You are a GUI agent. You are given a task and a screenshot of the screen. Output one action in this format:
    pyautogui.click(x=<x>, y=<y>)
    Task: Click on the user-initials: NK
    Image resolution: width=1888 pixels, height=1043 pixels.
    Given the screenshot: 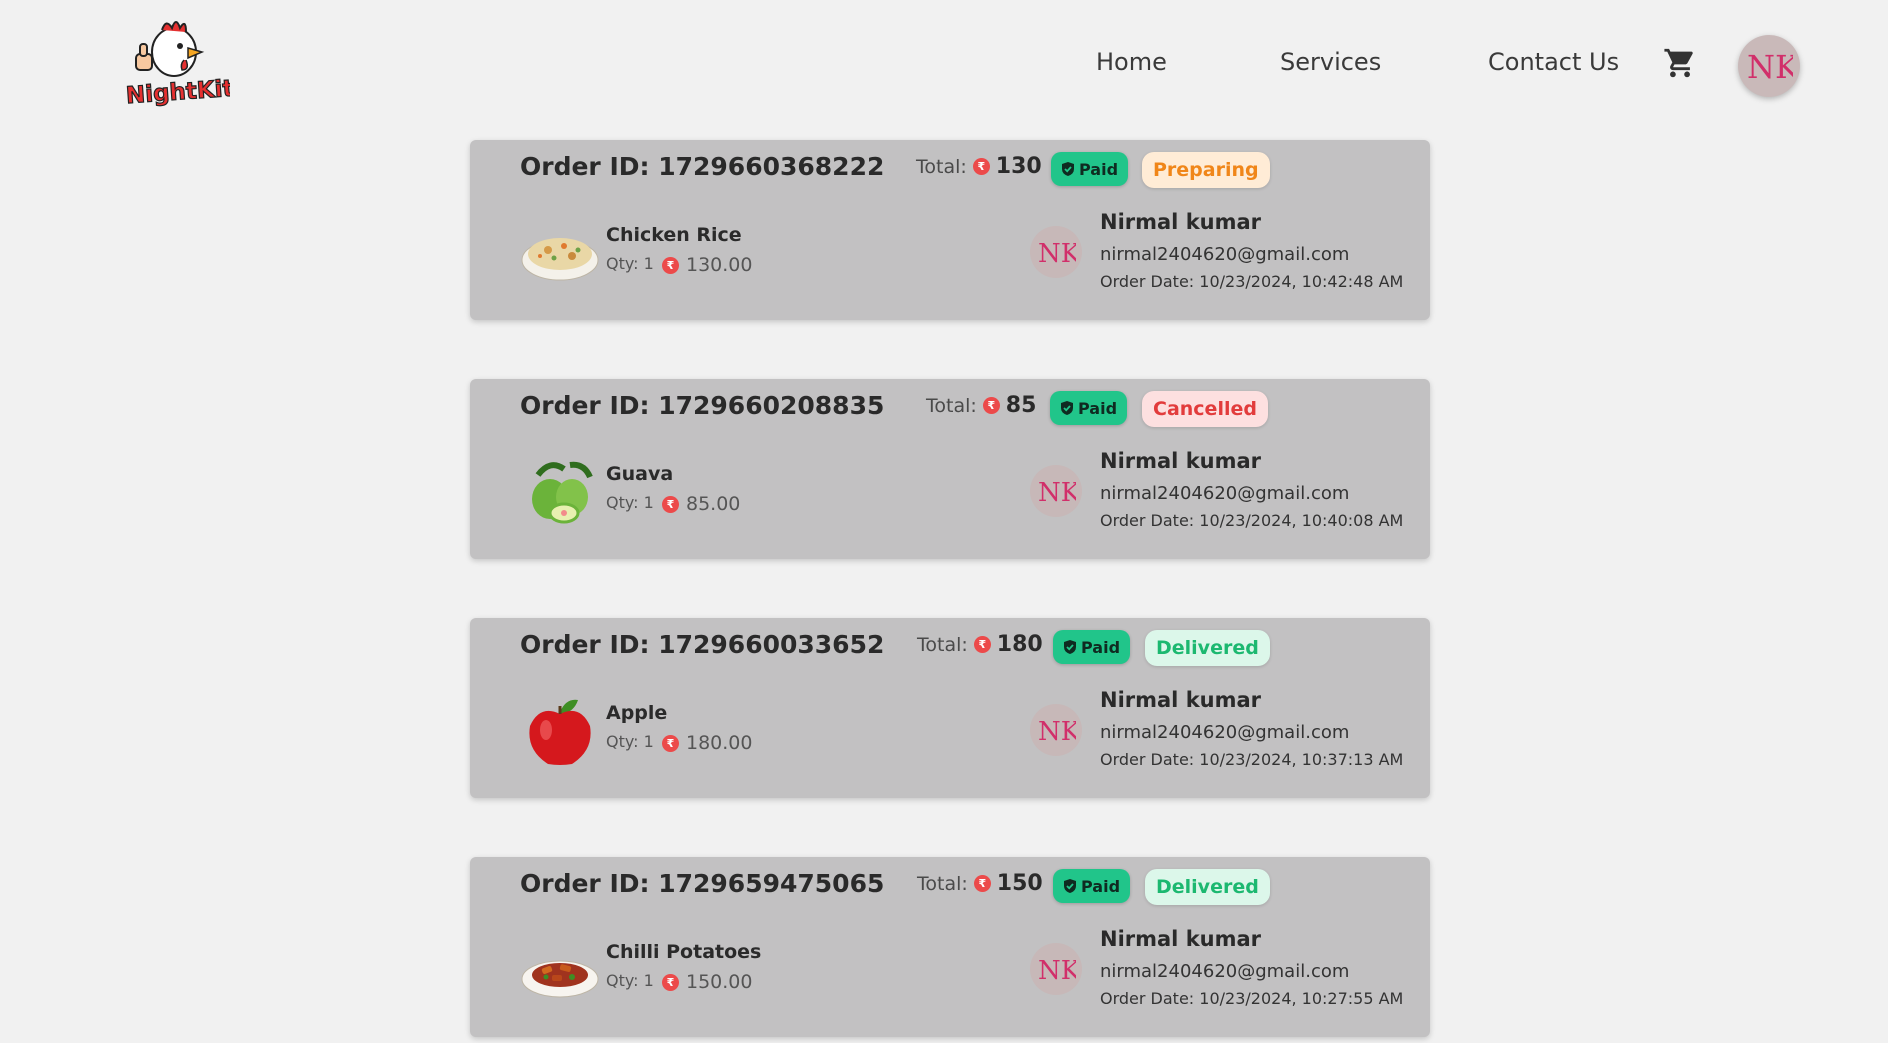 What is the action you would take?
    pyautogui.click(x=1770, y=67)
    